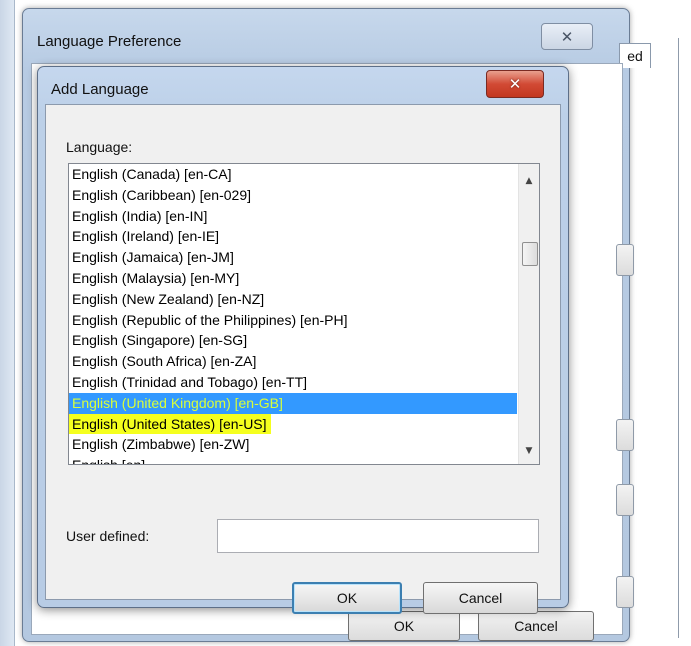  What do you see at coordinates (293, 257) in the screenshot?
I see `language-list-item: English (Jamaica) [en-JM]` at bounding box center [293, 257].